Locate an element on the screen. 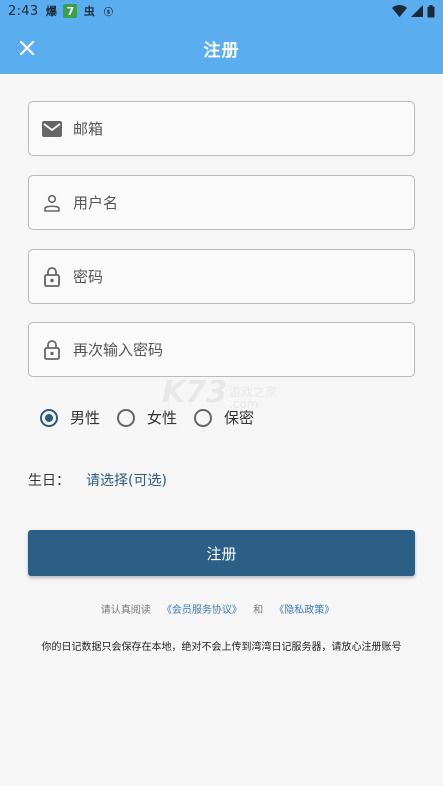  status-right-icons is located at coordinates (413, 11).